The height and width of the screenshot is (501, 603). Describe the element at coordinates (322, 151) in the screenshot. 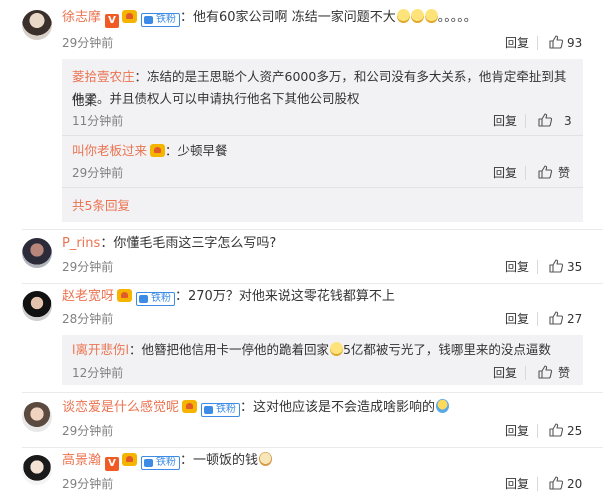

I see `reply-line: 叫你老板过来 ：少顿早餐` at that location.